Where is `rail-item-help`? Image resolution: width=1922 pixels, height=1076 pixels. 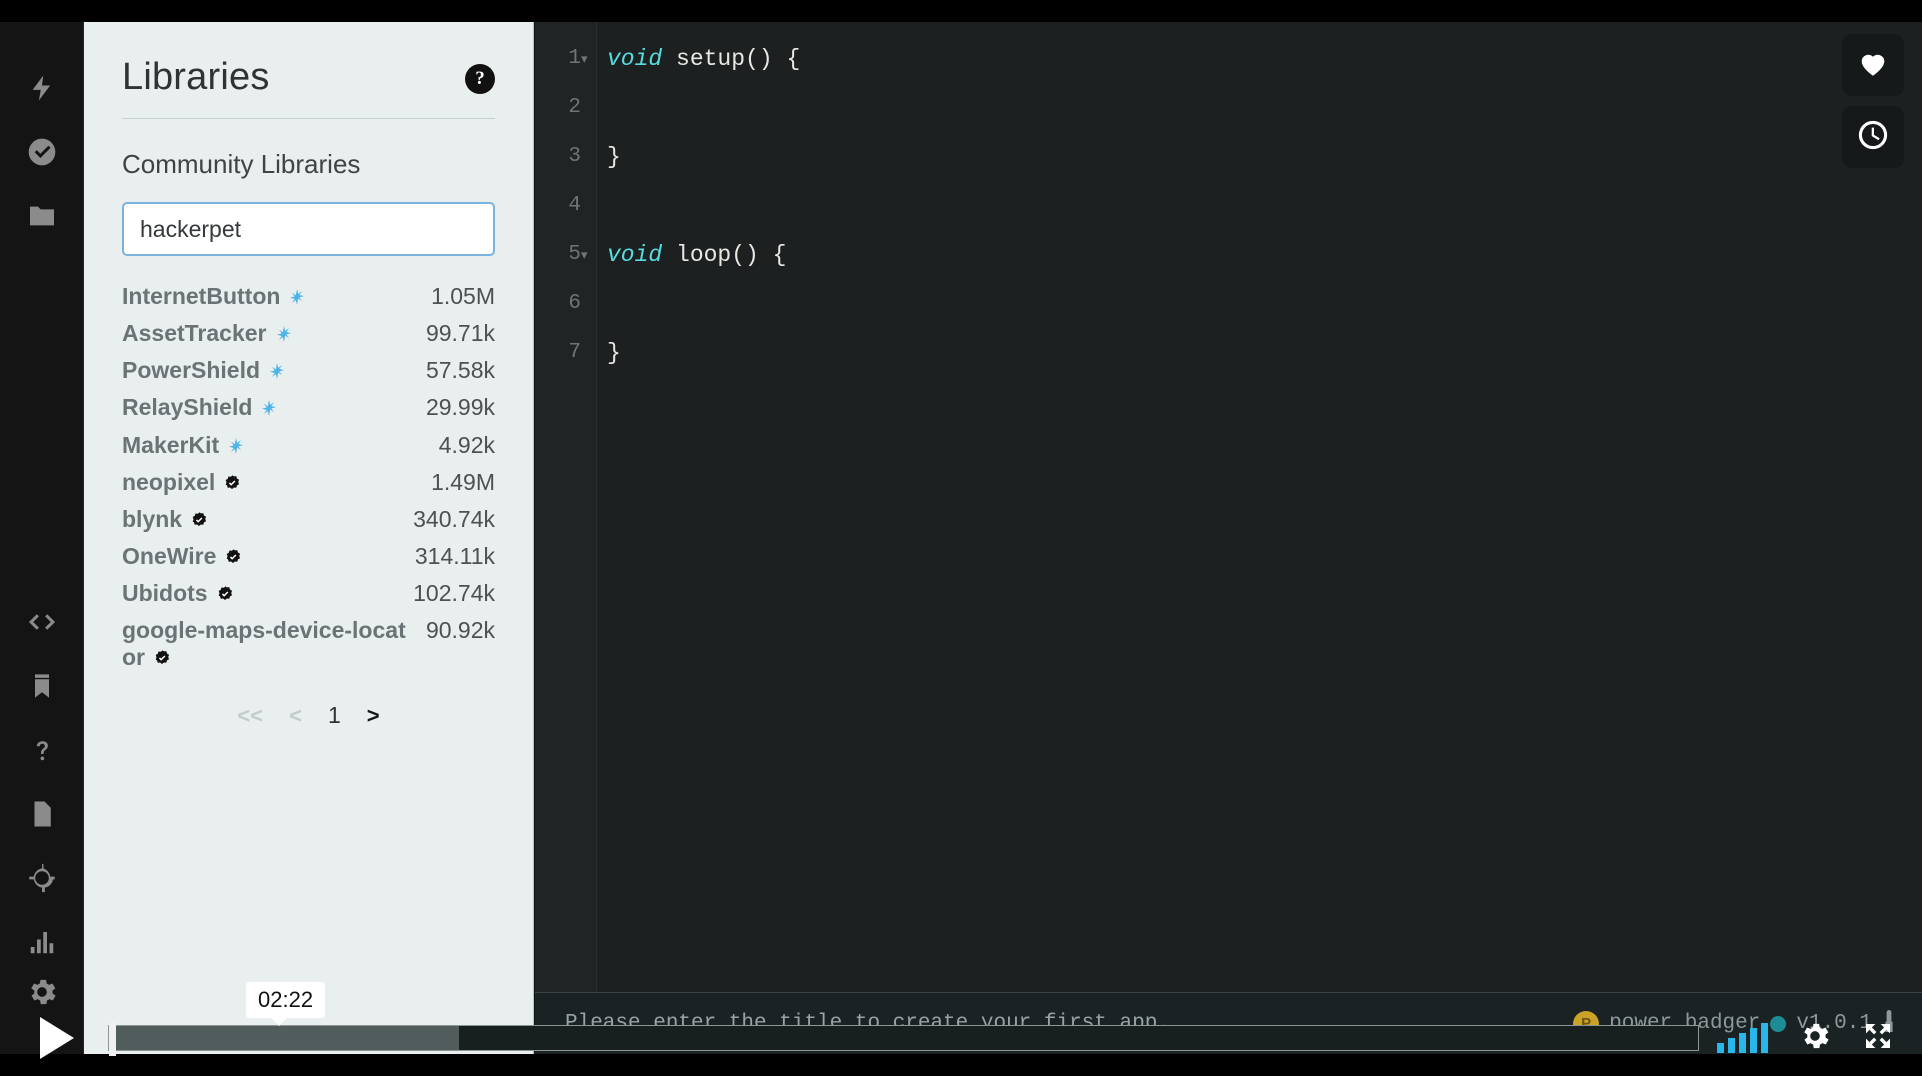 rail-item-help is located at coordinates (42, 752).